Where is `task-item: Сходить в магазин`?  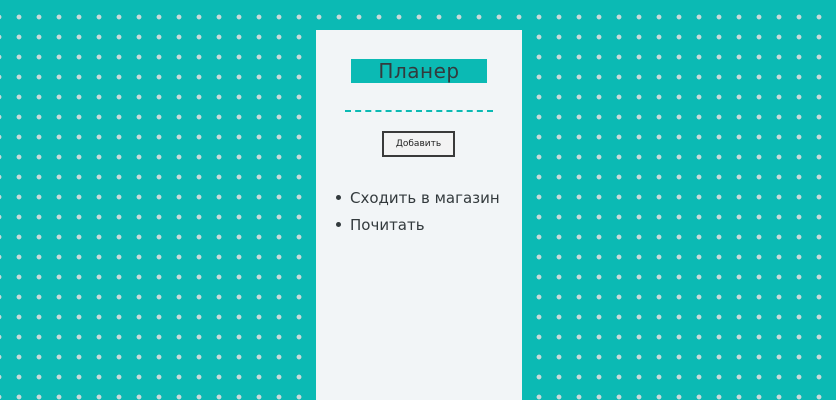 task-item: Сходить в магазин is located at coordinates (428, 197).